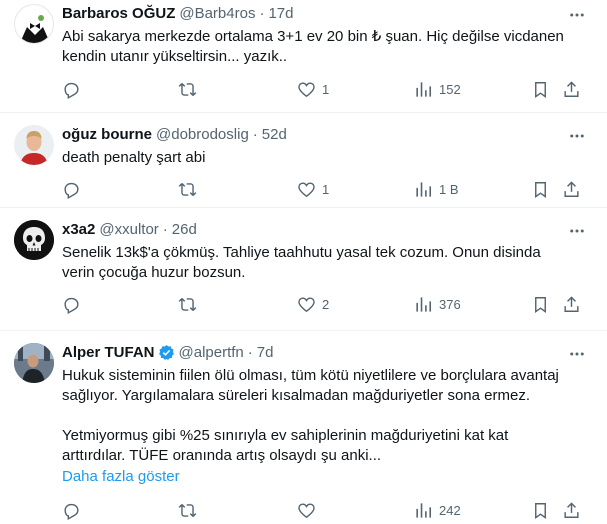  What do you see at coordinates (326, 304) in the screenshot?
I see `like-count: 2` at bounding box center [326, 304].